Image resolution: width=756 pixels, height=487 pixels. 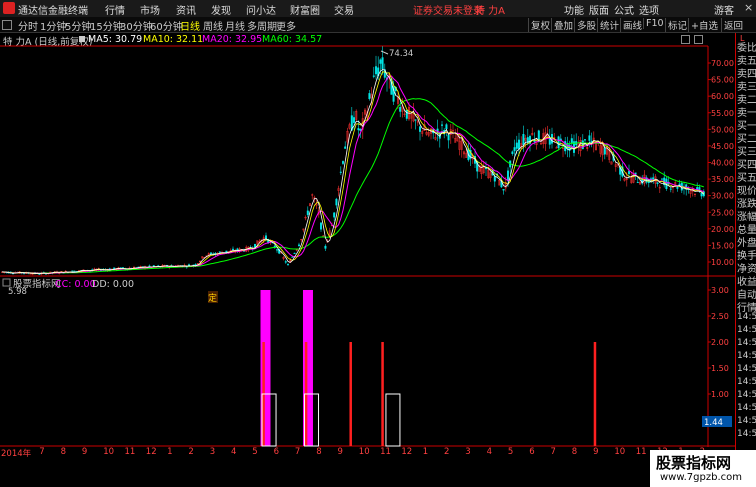 What do you see at coordinates (641, 452) in the screenshot?
I see `date-tick-label: 11` at bounding box center [641, 452].